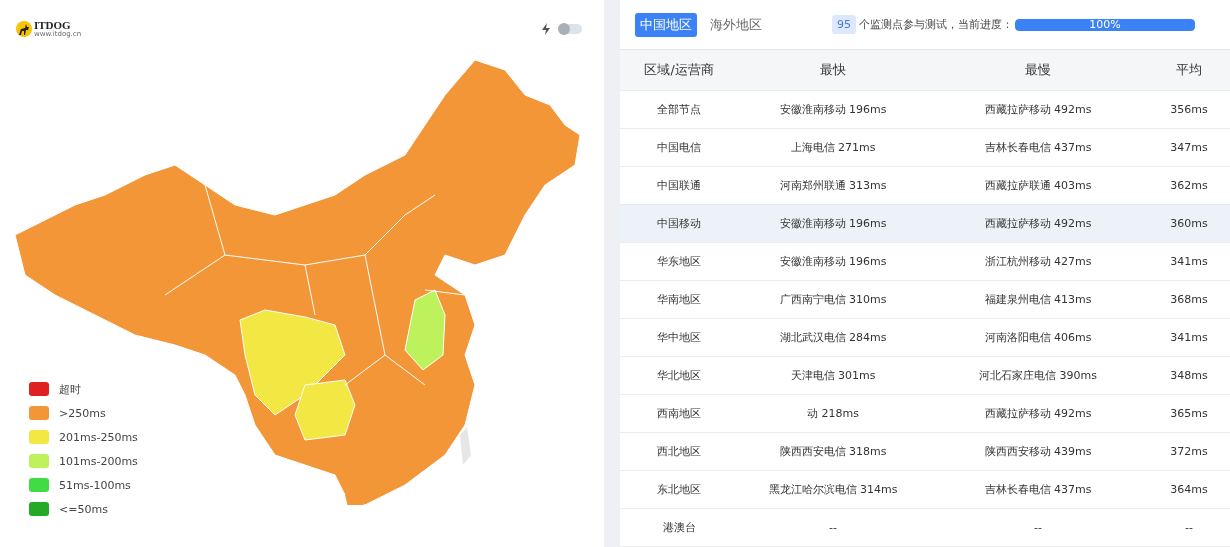 The image size is (1230, 547). I want to click on table-cell-text: 黑龙江哈尔滨电信 314ms, so click(833, 489).